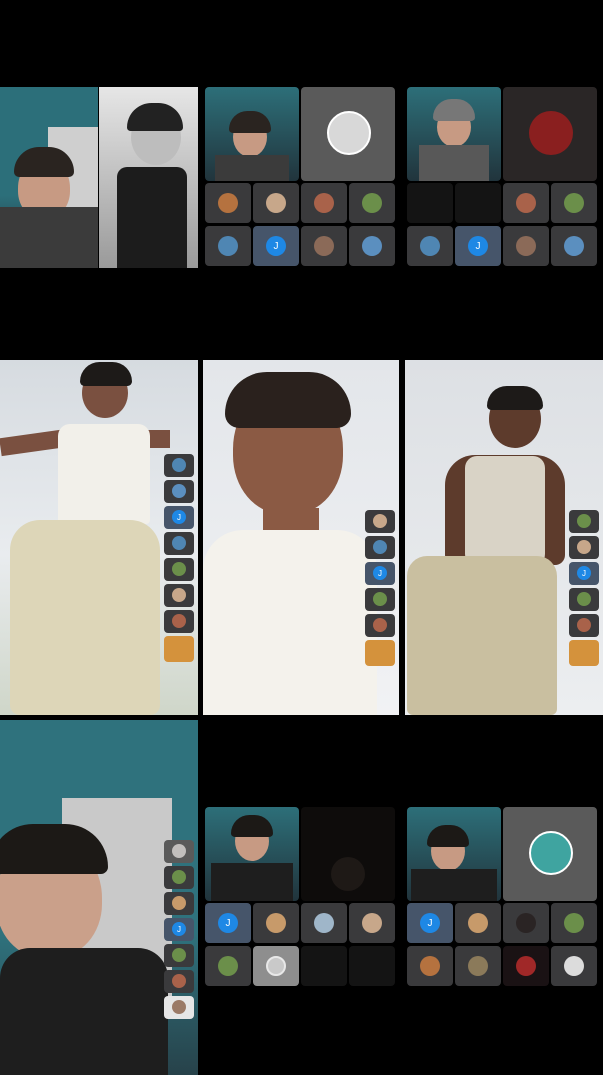 The height and width of the screenshot is (1075, 603). What do you see at coordinates (49, 177) in the screenshot?
I see `camera-left` at bounding box center [49, 177].